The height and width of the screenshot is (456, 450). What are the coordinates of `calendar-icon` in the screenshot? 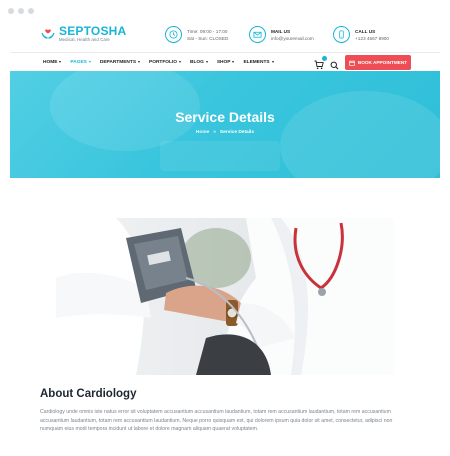 It's located at (352, 62).